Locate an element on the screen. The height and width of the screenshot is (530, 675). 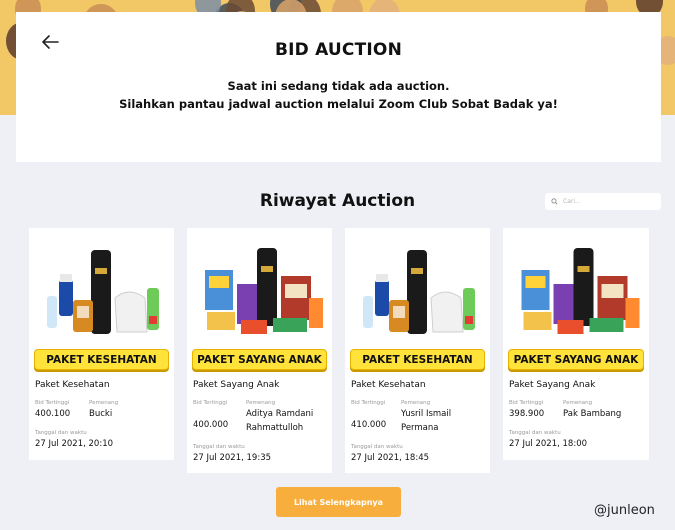
search-icon is located at coordinates (554, 201).